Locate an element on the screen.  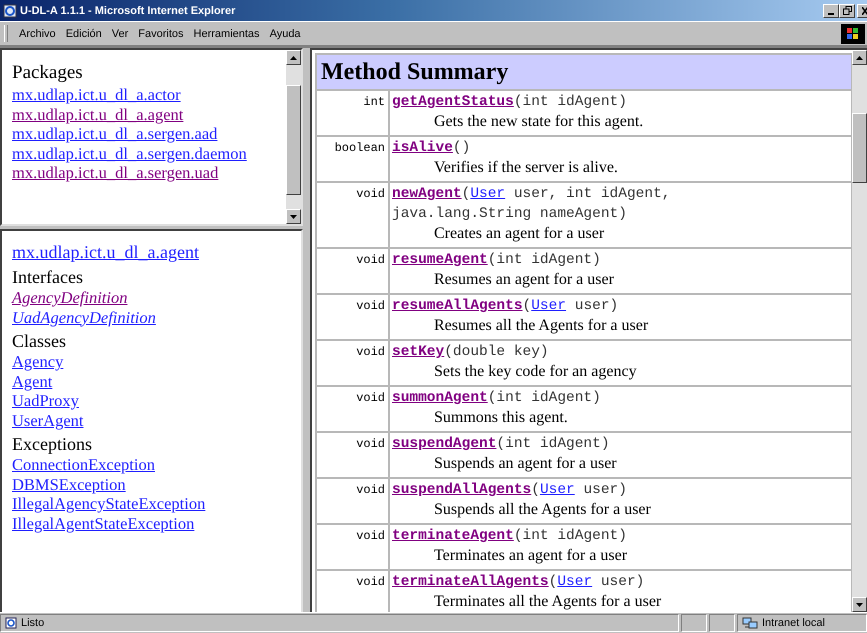
parameter-text: user, int idAgent, is located at coordinates (591, 194).